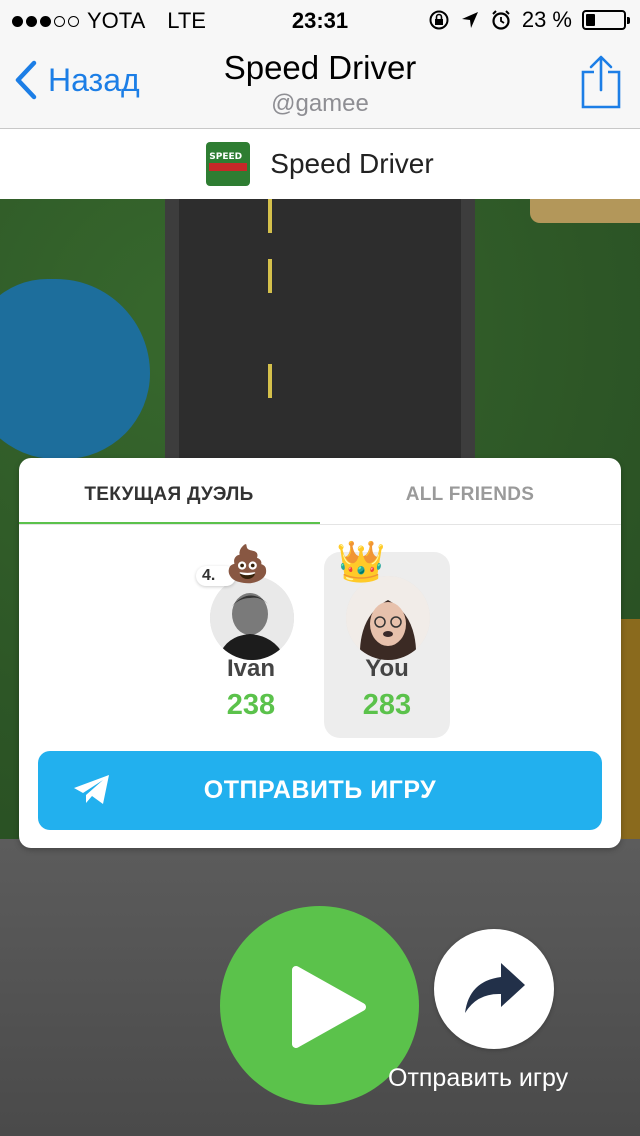  Describe the element at coordinates (228, 164) in the screenshot. I see `game-logo: SPEED` at that location.